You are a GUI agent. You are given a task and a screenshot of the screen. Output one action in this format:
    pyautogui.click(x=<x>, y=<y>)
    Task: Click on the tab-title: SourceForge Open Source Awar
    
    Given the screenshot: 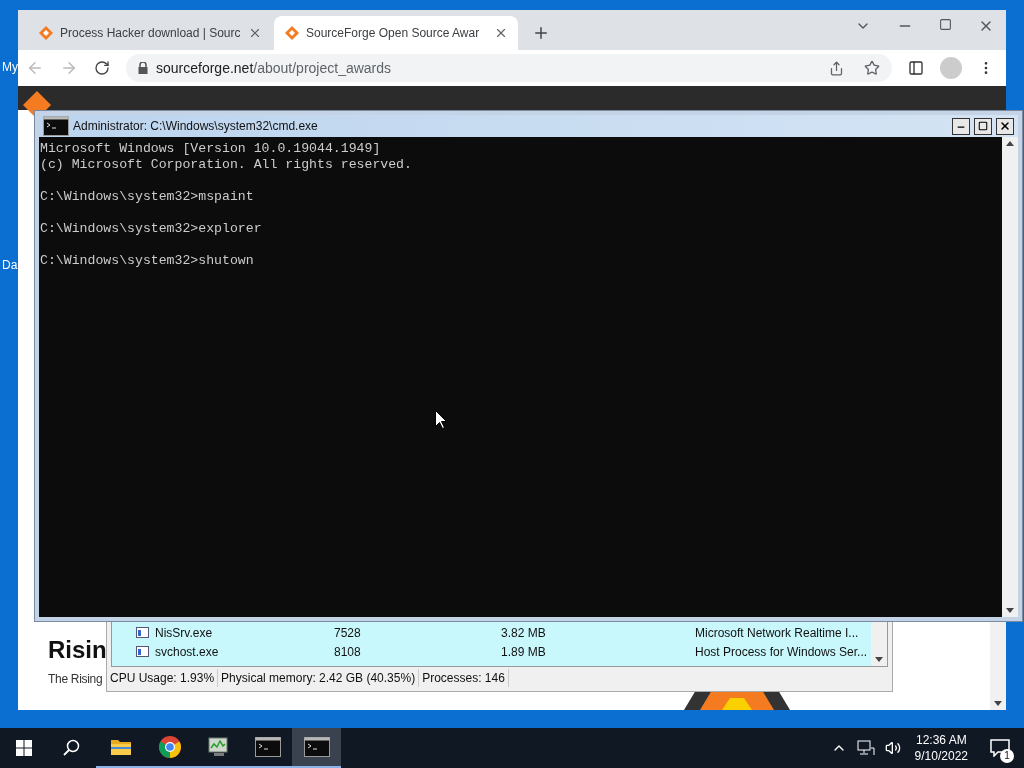 What is the action you would take?
    pyautogui.click(x=393, y=33)
    